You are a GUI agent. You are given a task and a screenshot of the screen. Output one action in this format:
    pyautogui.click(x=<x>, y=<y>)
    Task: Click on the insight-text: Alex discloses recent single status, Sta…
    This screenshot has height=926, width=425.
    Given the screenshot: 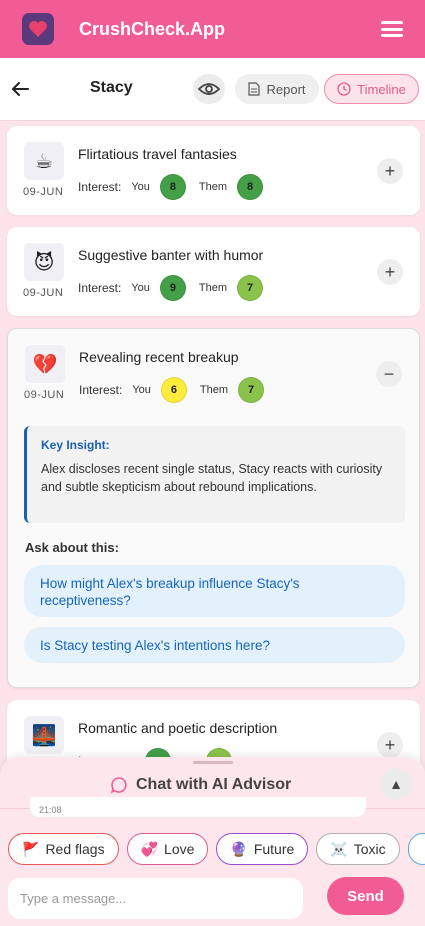 What is the action you would take?
    pyautogui.click(x=212, y=478)
    